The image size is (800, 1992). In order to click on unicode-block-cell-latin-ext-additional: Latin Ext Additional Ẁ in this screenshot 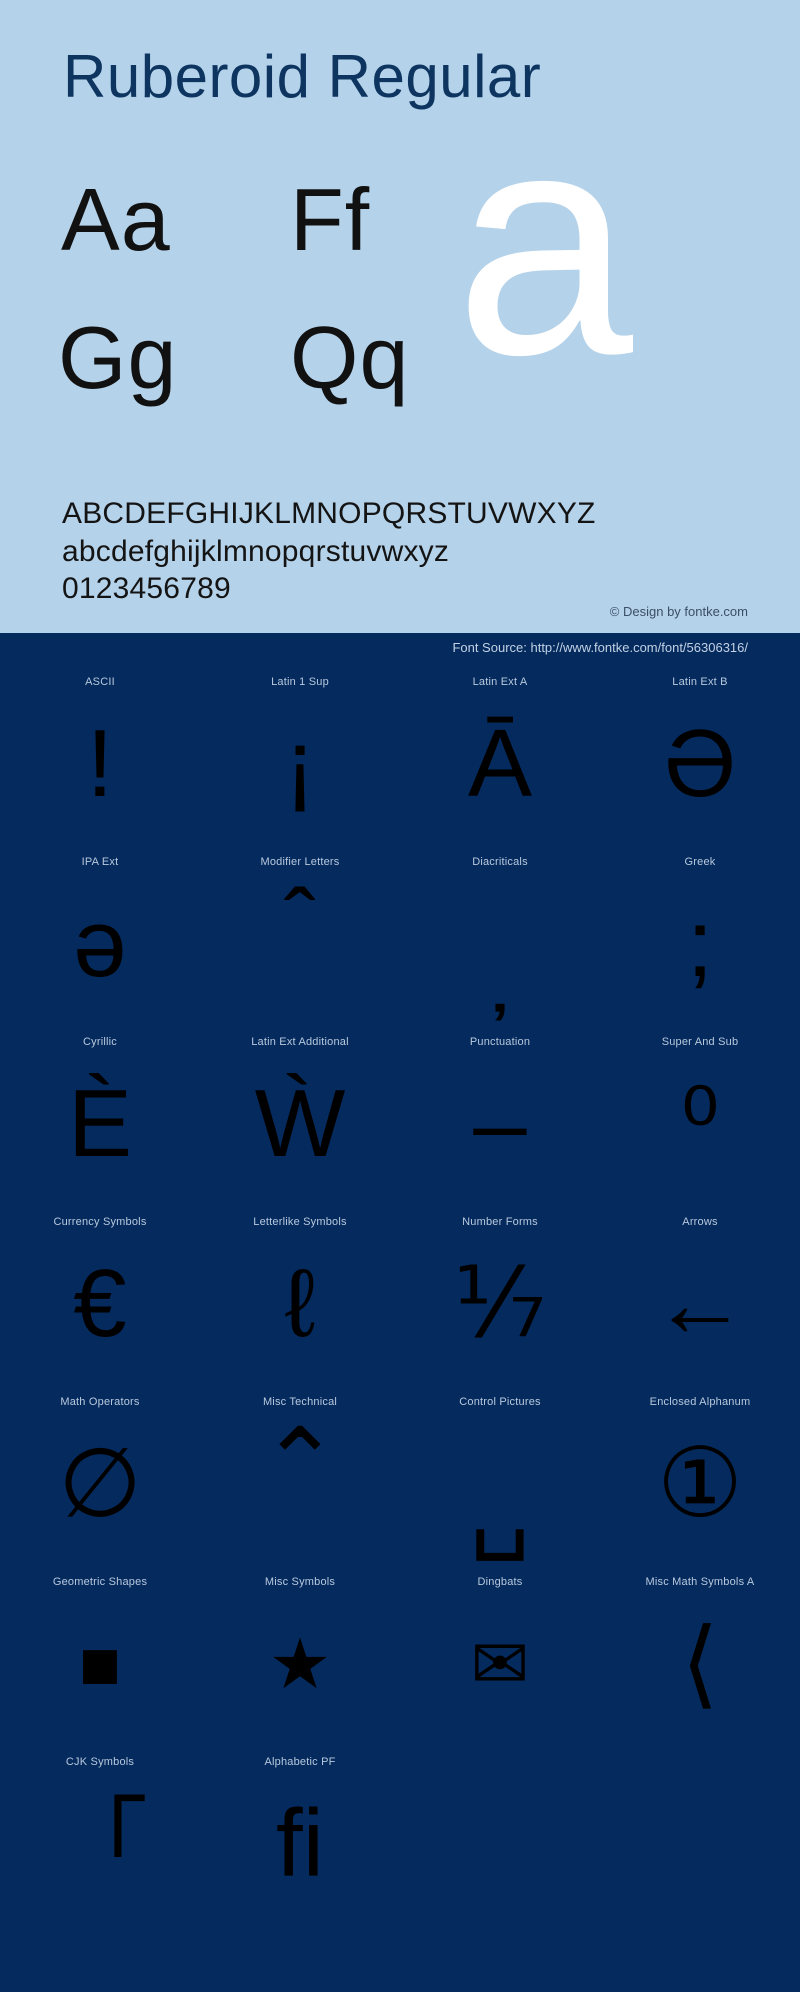, I will do `click(300, 1113)`.